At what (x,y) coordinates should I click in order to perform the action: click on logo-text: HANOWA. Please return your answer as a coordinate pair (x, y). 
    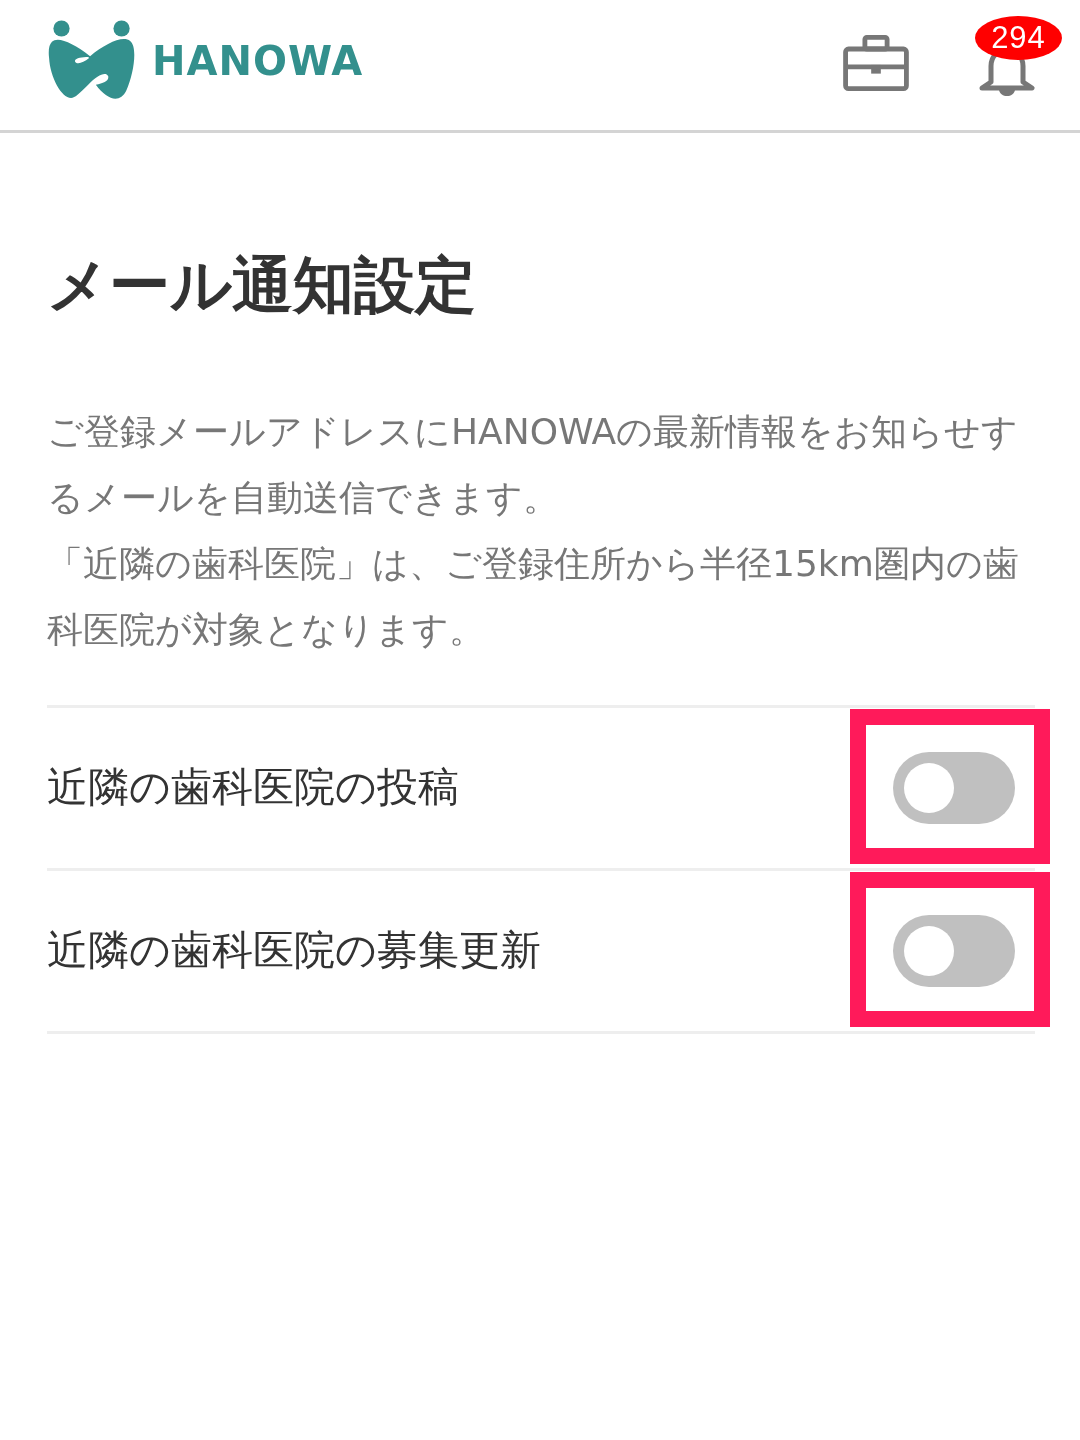
    Looking at the image, I should click on (258, 61).